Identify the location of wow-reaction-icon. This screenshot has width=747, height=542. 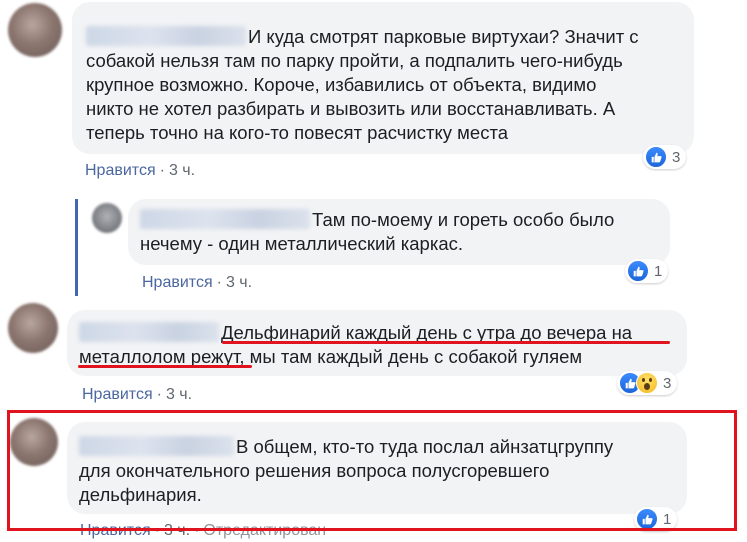
(647, 383).